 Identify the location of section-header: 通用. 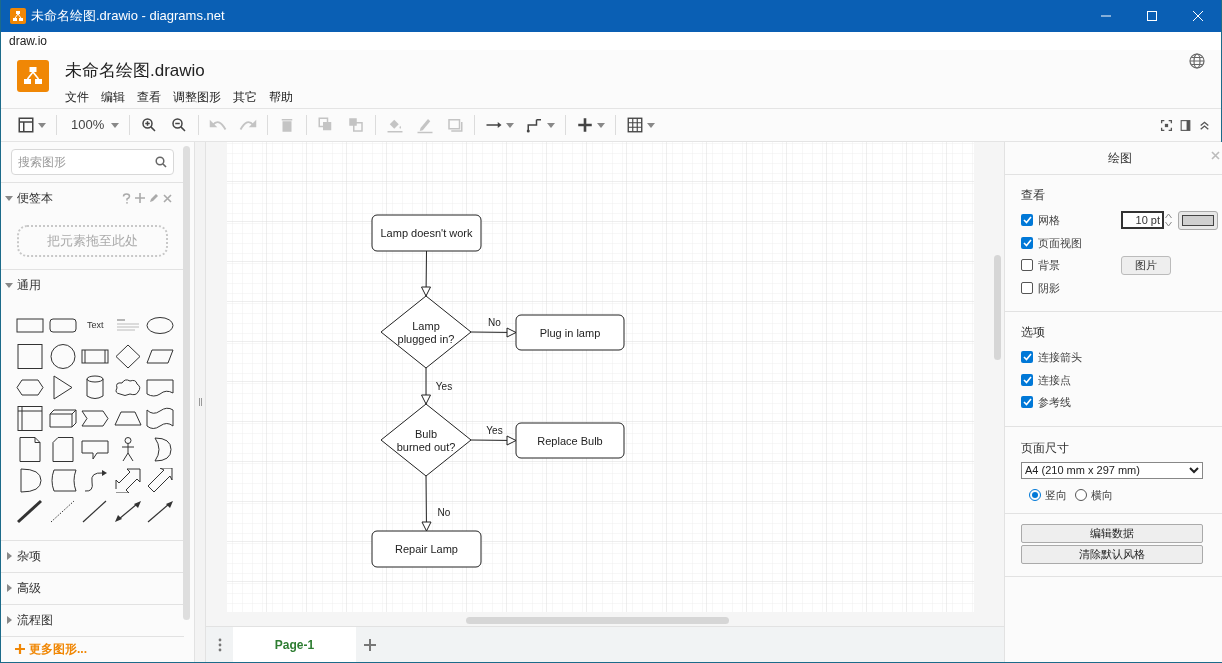
(29, 285).